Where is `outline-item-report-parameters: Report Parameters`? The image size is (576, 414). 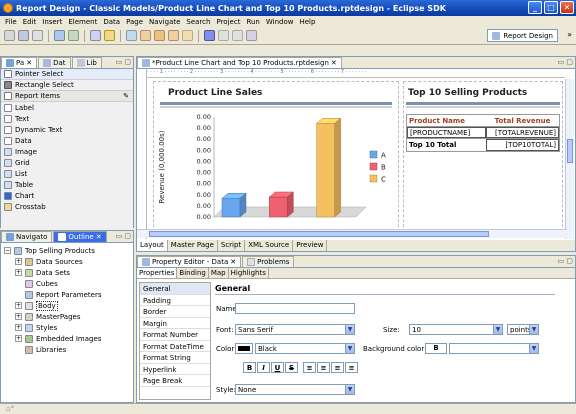 outline-item-report-parameters: Report Parameters is located at coordinates (67, 294).